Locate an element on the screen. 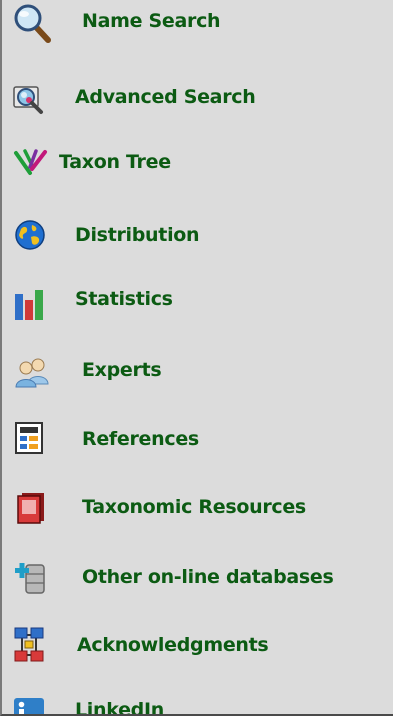 Image resolution: width=393 pixels, height=716 pixels. magnifier-icon is located at coordinates (32, 23).